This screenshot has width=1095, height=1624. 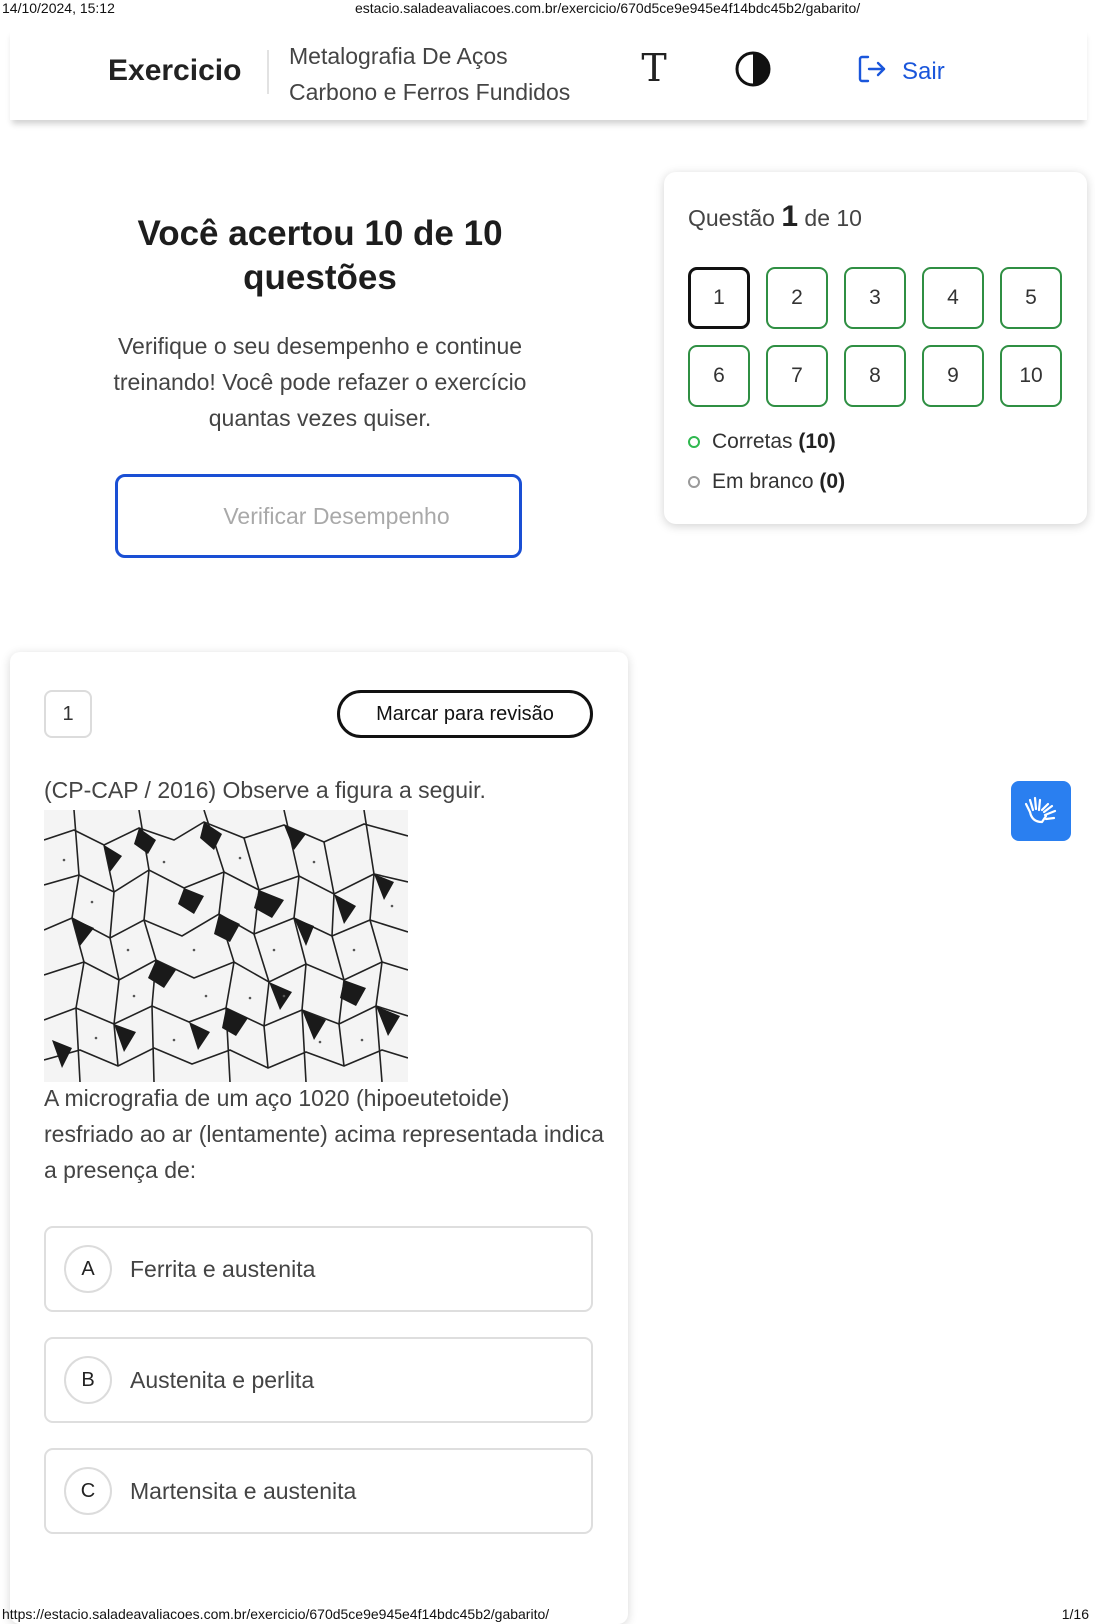 I want to click on logout-icon, so click(x=872, y=72).